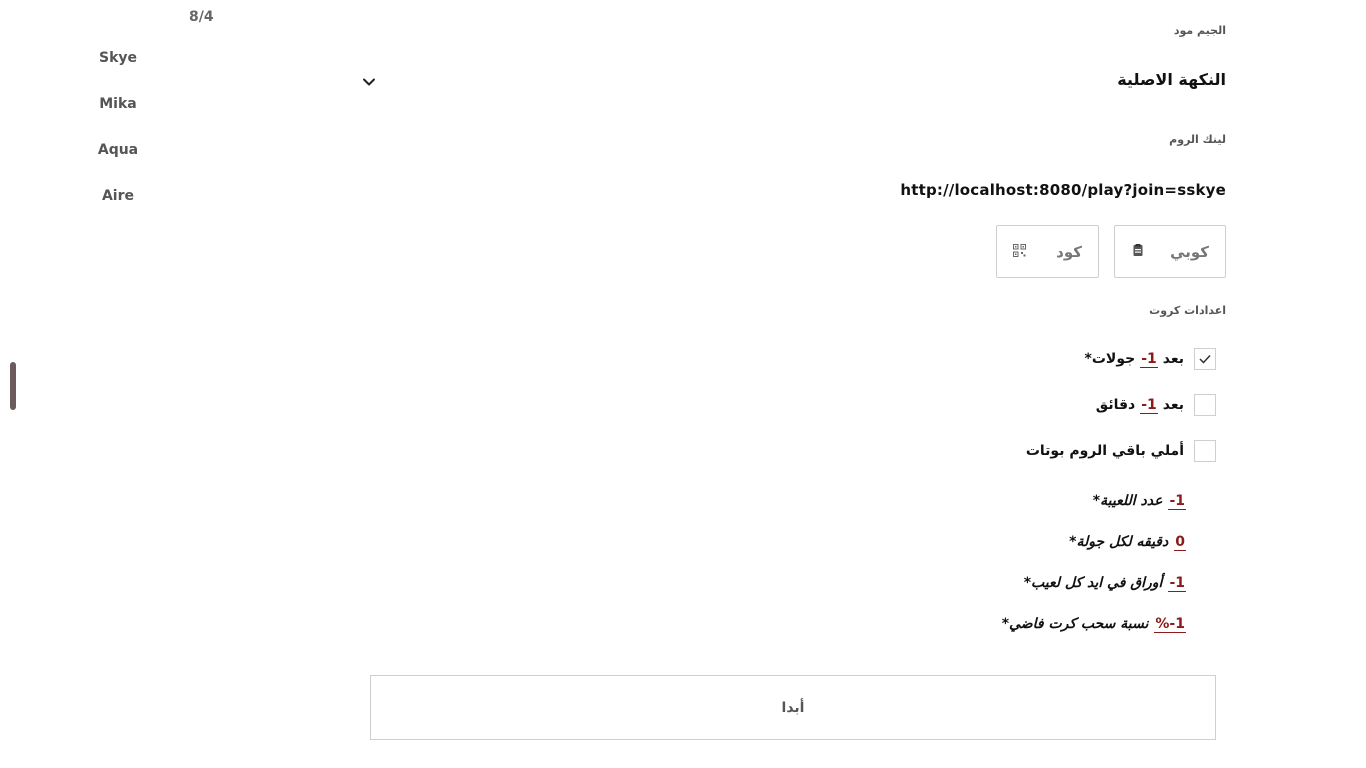  What do you see at coordinates (369, 82) in the screenshot?
I see `chevron-down-icon` at bounding box center [369, 82].